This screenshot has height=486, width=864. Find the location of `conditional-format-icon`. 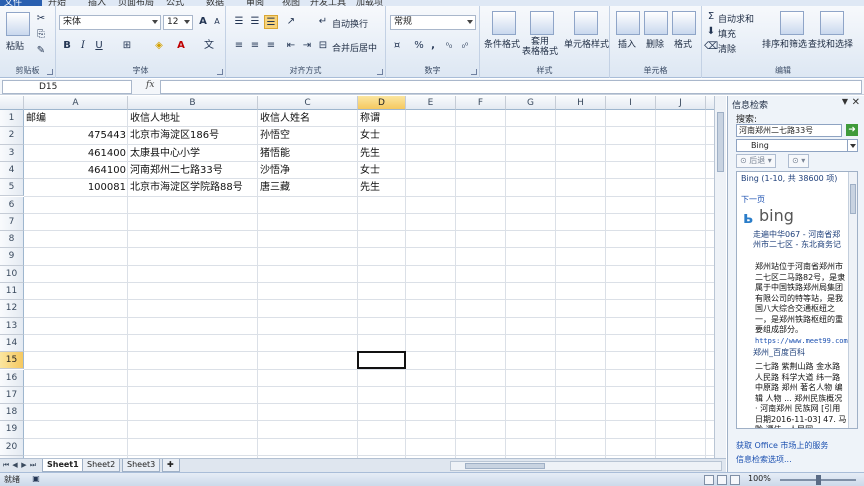

conditional-format-icon is located at coordinates (504, 23).